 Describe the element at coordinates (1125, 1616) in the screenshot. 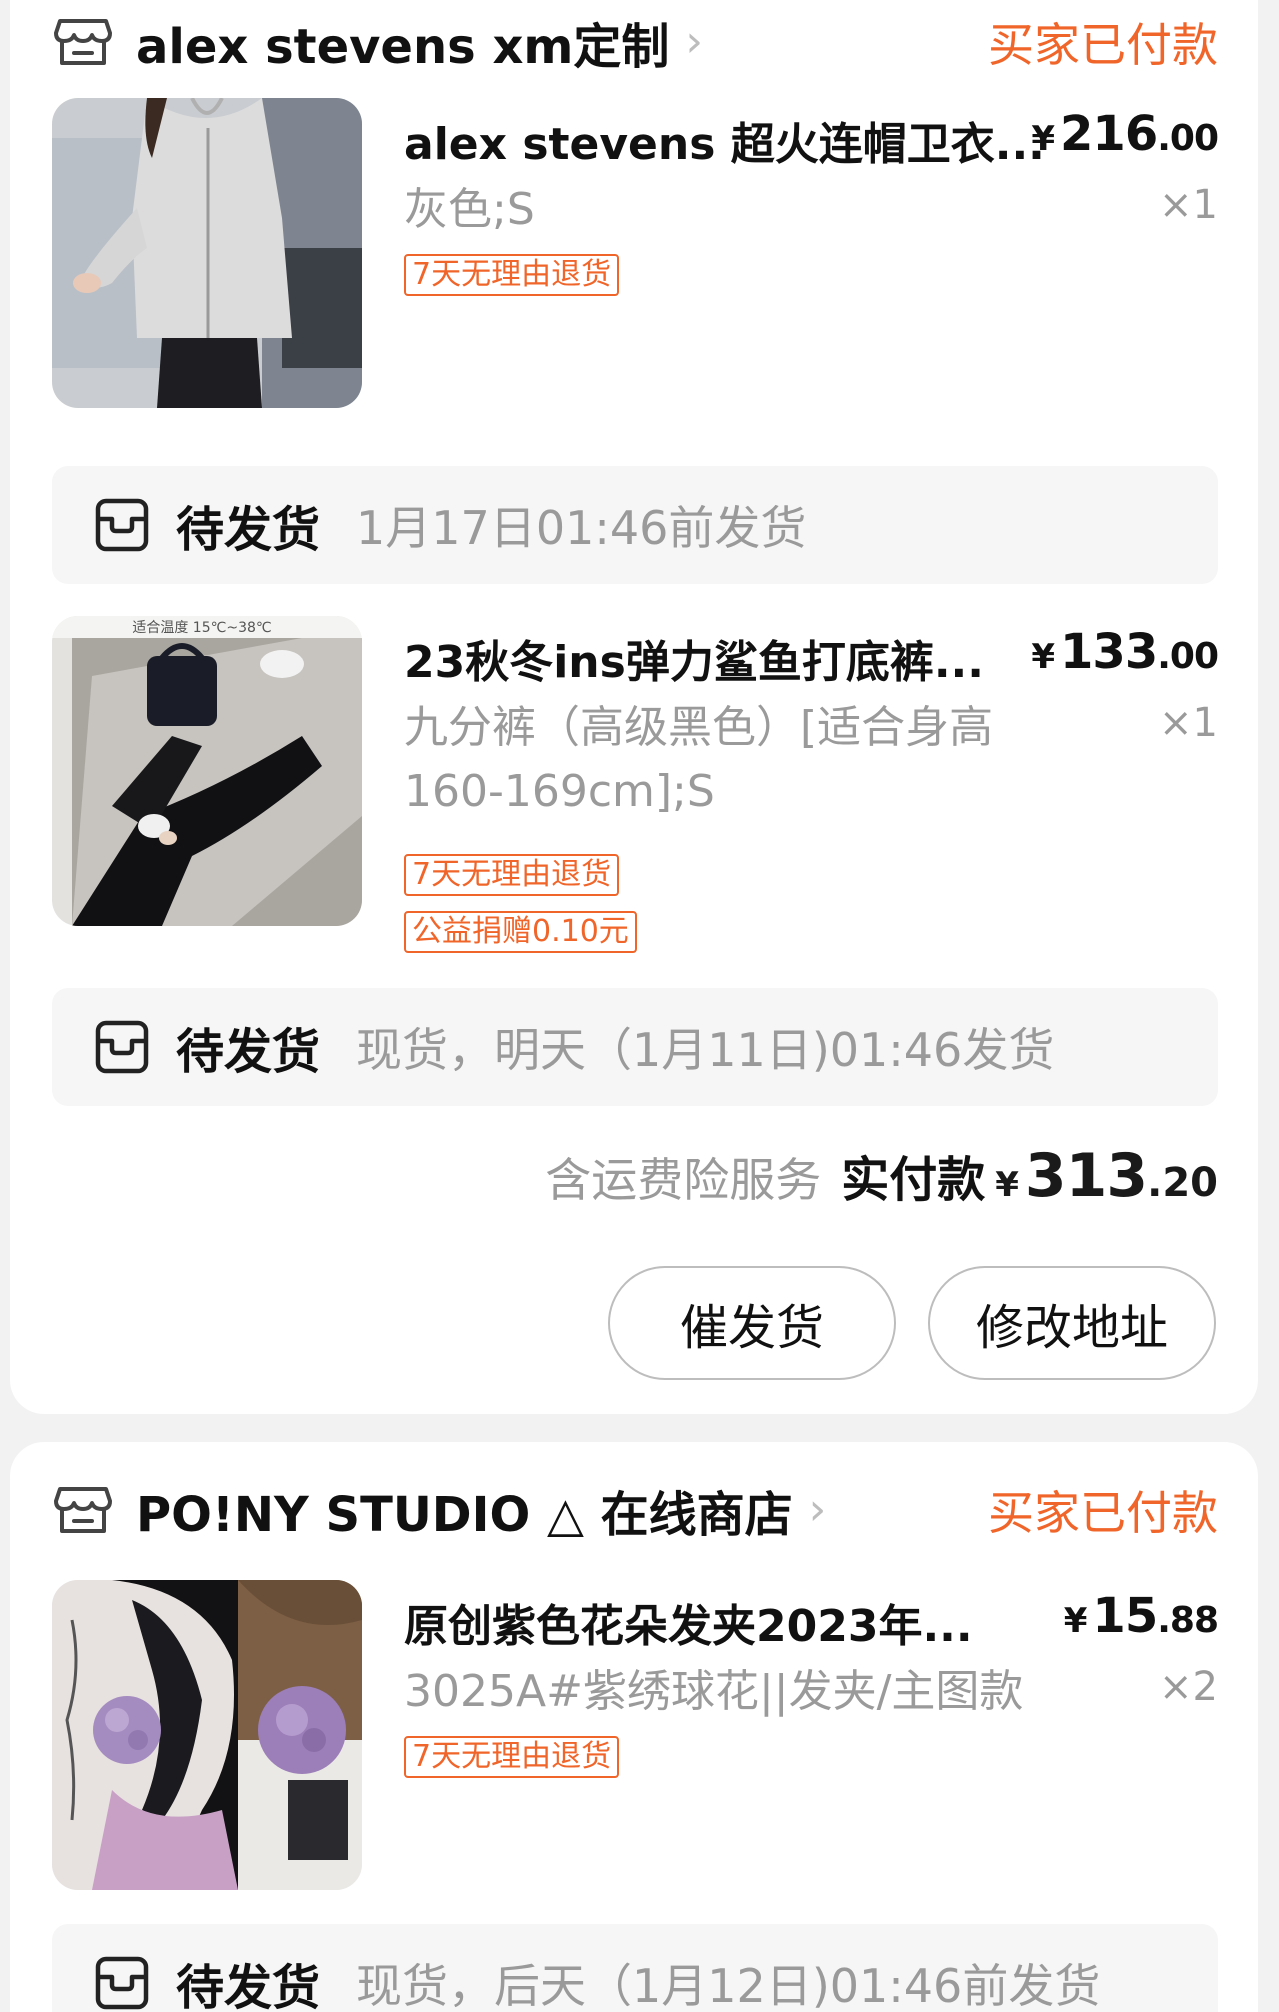

I see `price-integer: 15` at that location.